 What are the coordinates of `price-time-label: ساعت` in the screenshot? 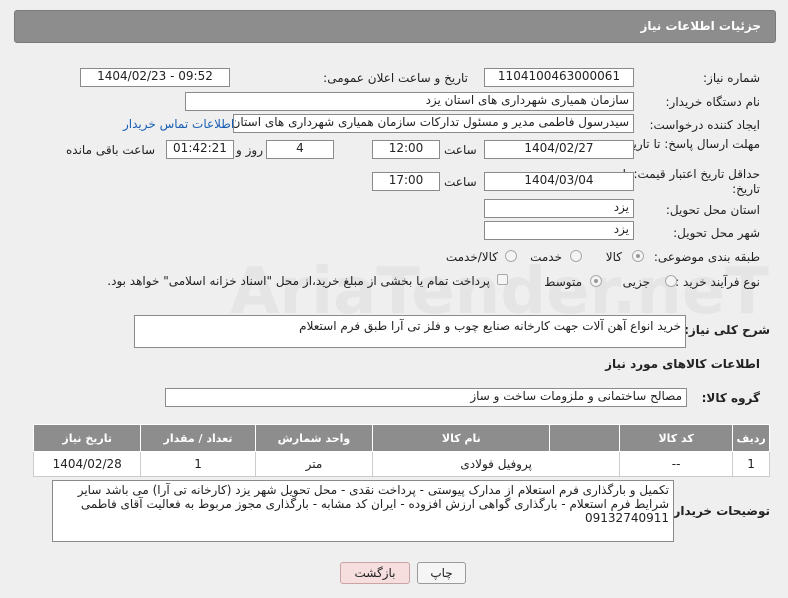 It's located at (460, 182).